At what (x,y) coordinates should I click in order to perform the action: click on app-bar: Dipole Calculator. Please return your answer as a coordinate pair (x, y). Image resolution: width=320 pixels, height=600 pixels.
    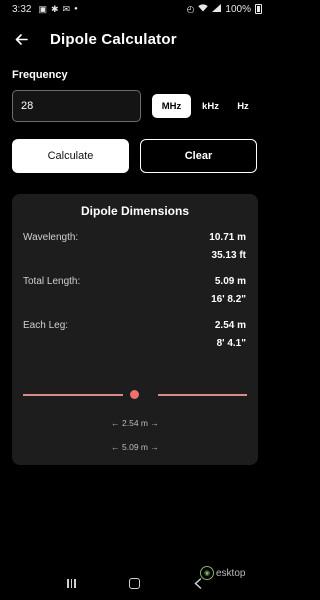
    Looking at the image, I should click on (135, 39).